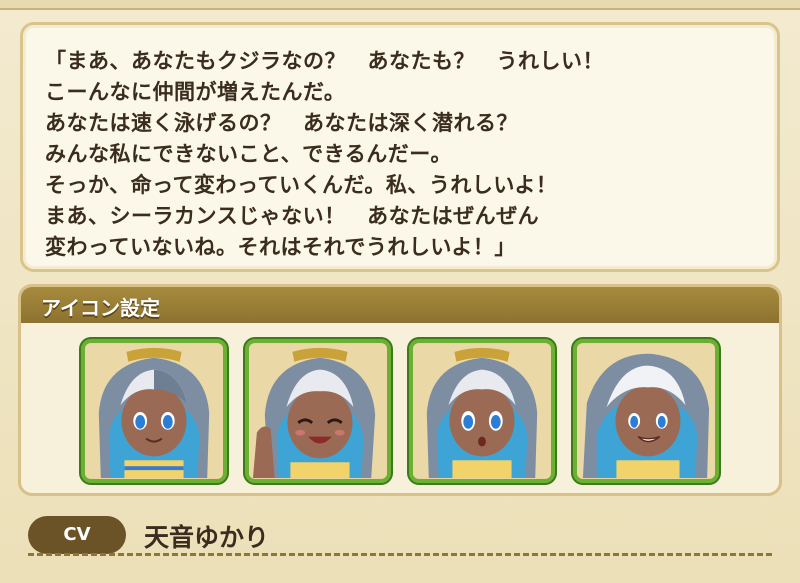  I want to click on dialog-line: そっか、命って変わっていくんだ。私、うれしいよ！, so click(301, 185).